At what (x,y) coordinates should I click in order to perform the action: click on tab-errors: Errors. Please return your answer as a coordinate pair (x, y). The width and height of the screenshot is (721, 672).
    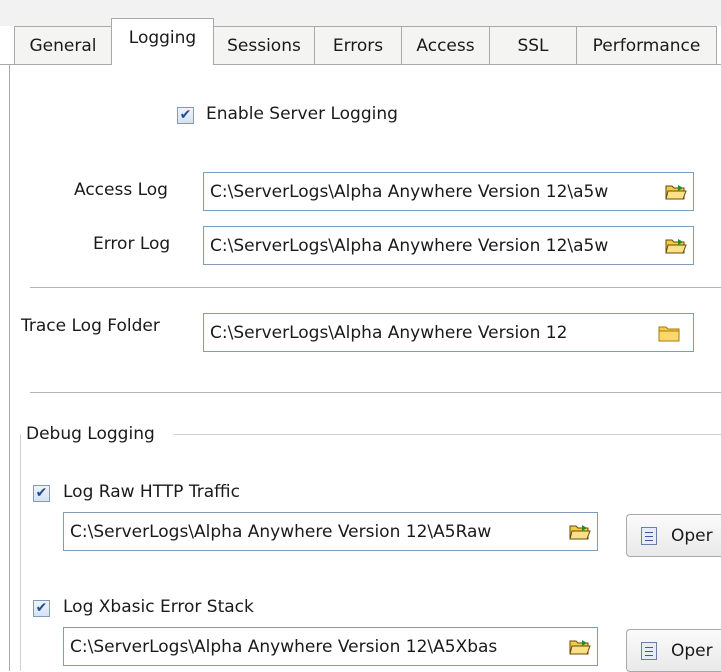
    Looking at the image, I should click on (358, 45).